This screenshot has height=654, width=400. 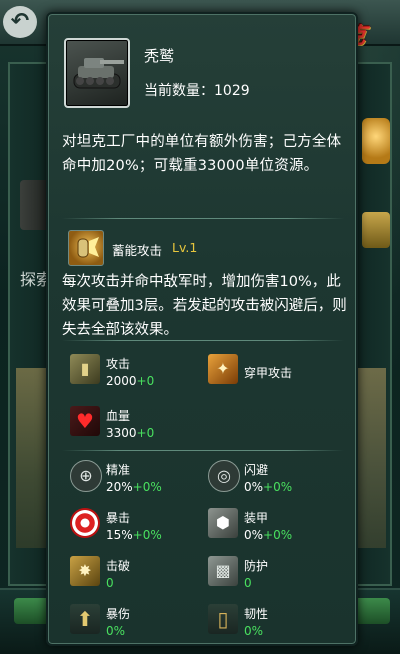 I want to click on unit-quantity: 当前数量：1029, so click(x=197, y=90).